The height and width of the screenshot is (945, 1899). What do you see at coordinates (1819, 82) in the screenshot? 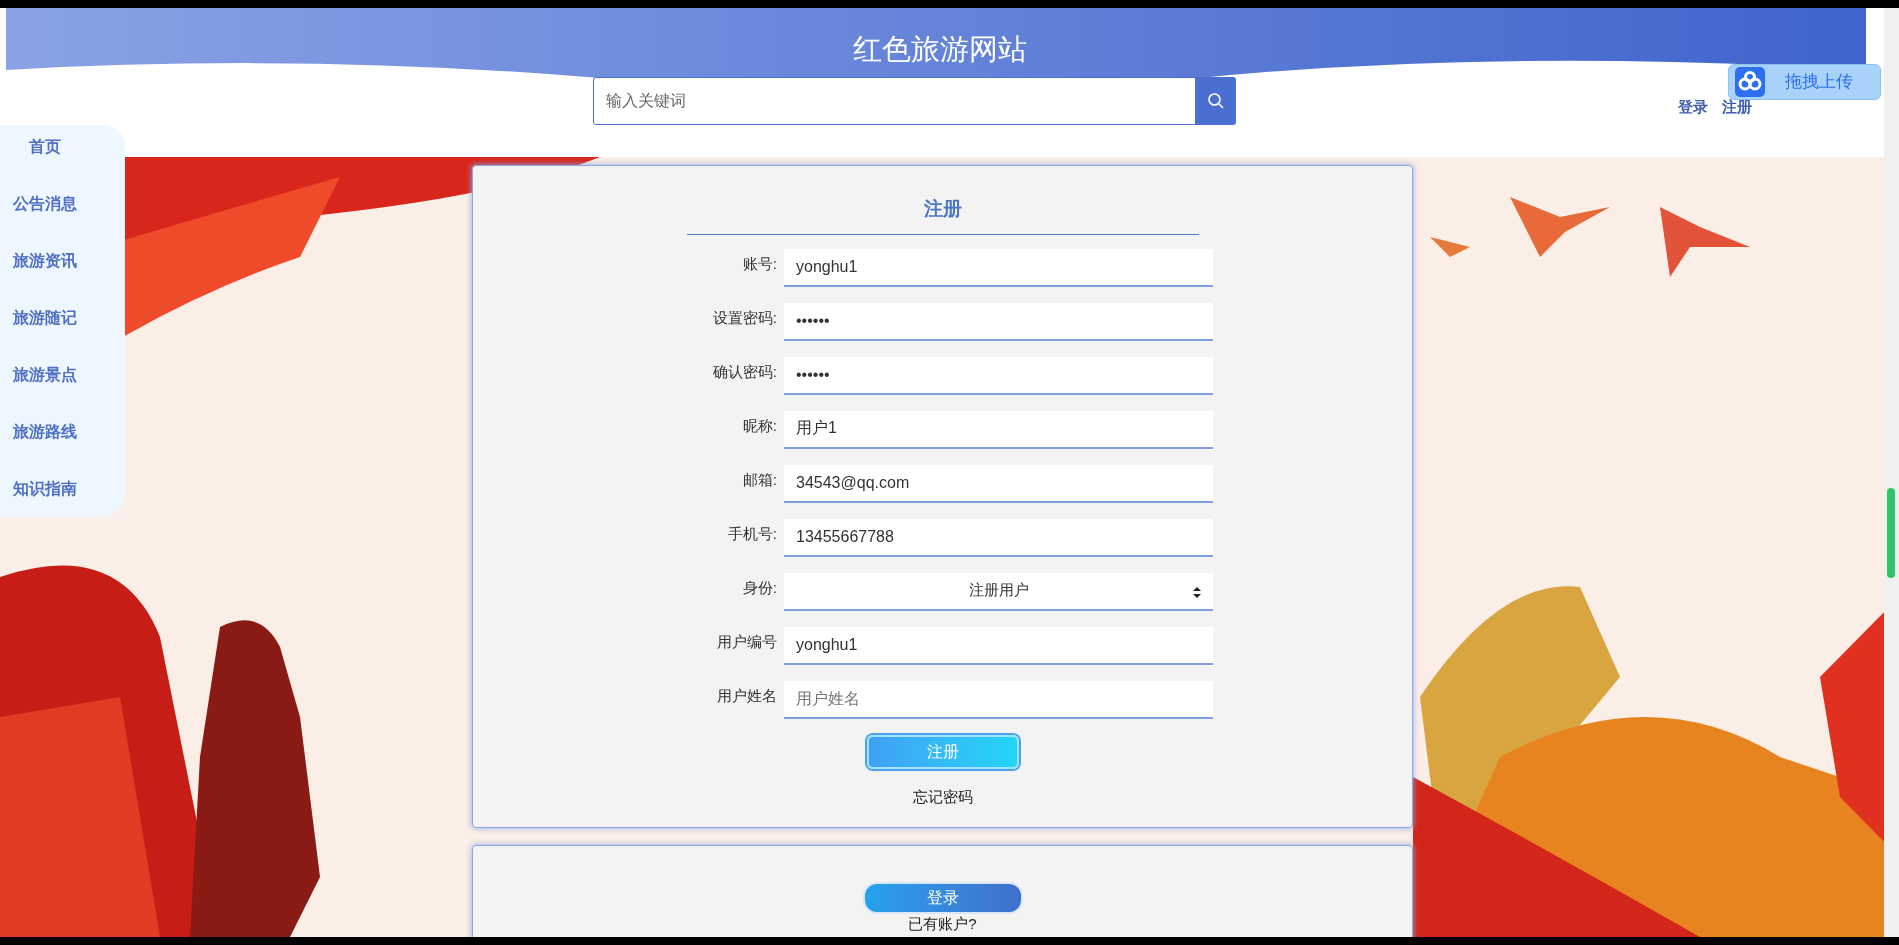
I see `upload-label: 拖拽上传` at bounding box center [1819, 82].